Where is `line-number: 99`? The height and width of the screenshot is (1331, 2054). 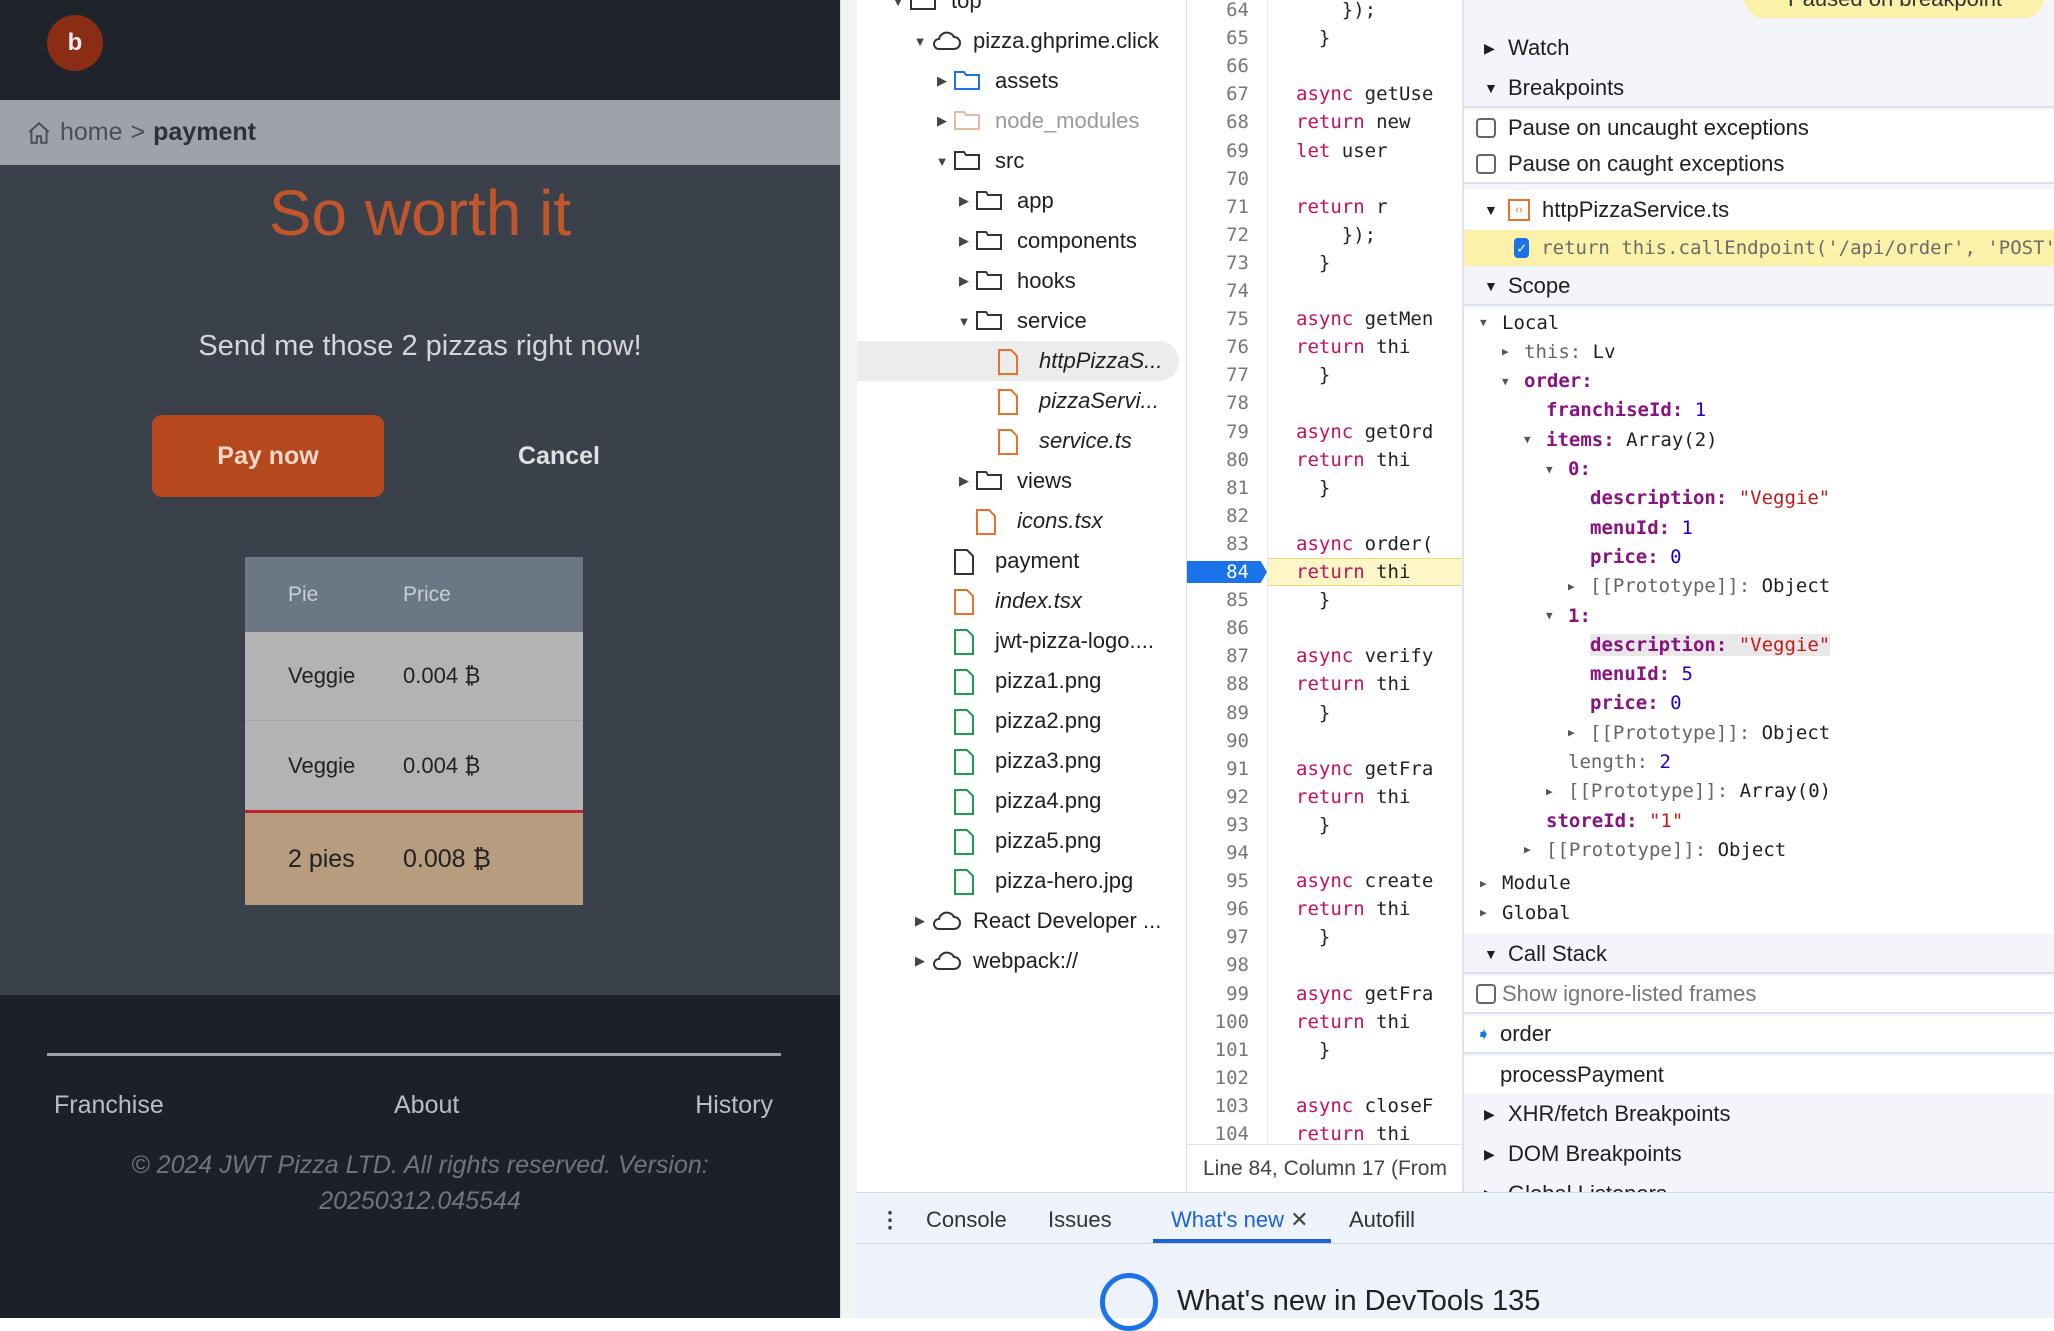 line-number: 99 is located at coordinates (1227, 994).